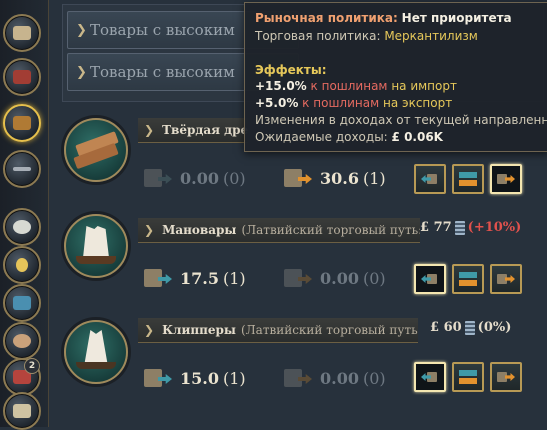 This screenshot has height=430, width=547. What do you see at coordinates (22, 341) in the screenshot?
I see `population-icon` at bounding box center [22, 341].